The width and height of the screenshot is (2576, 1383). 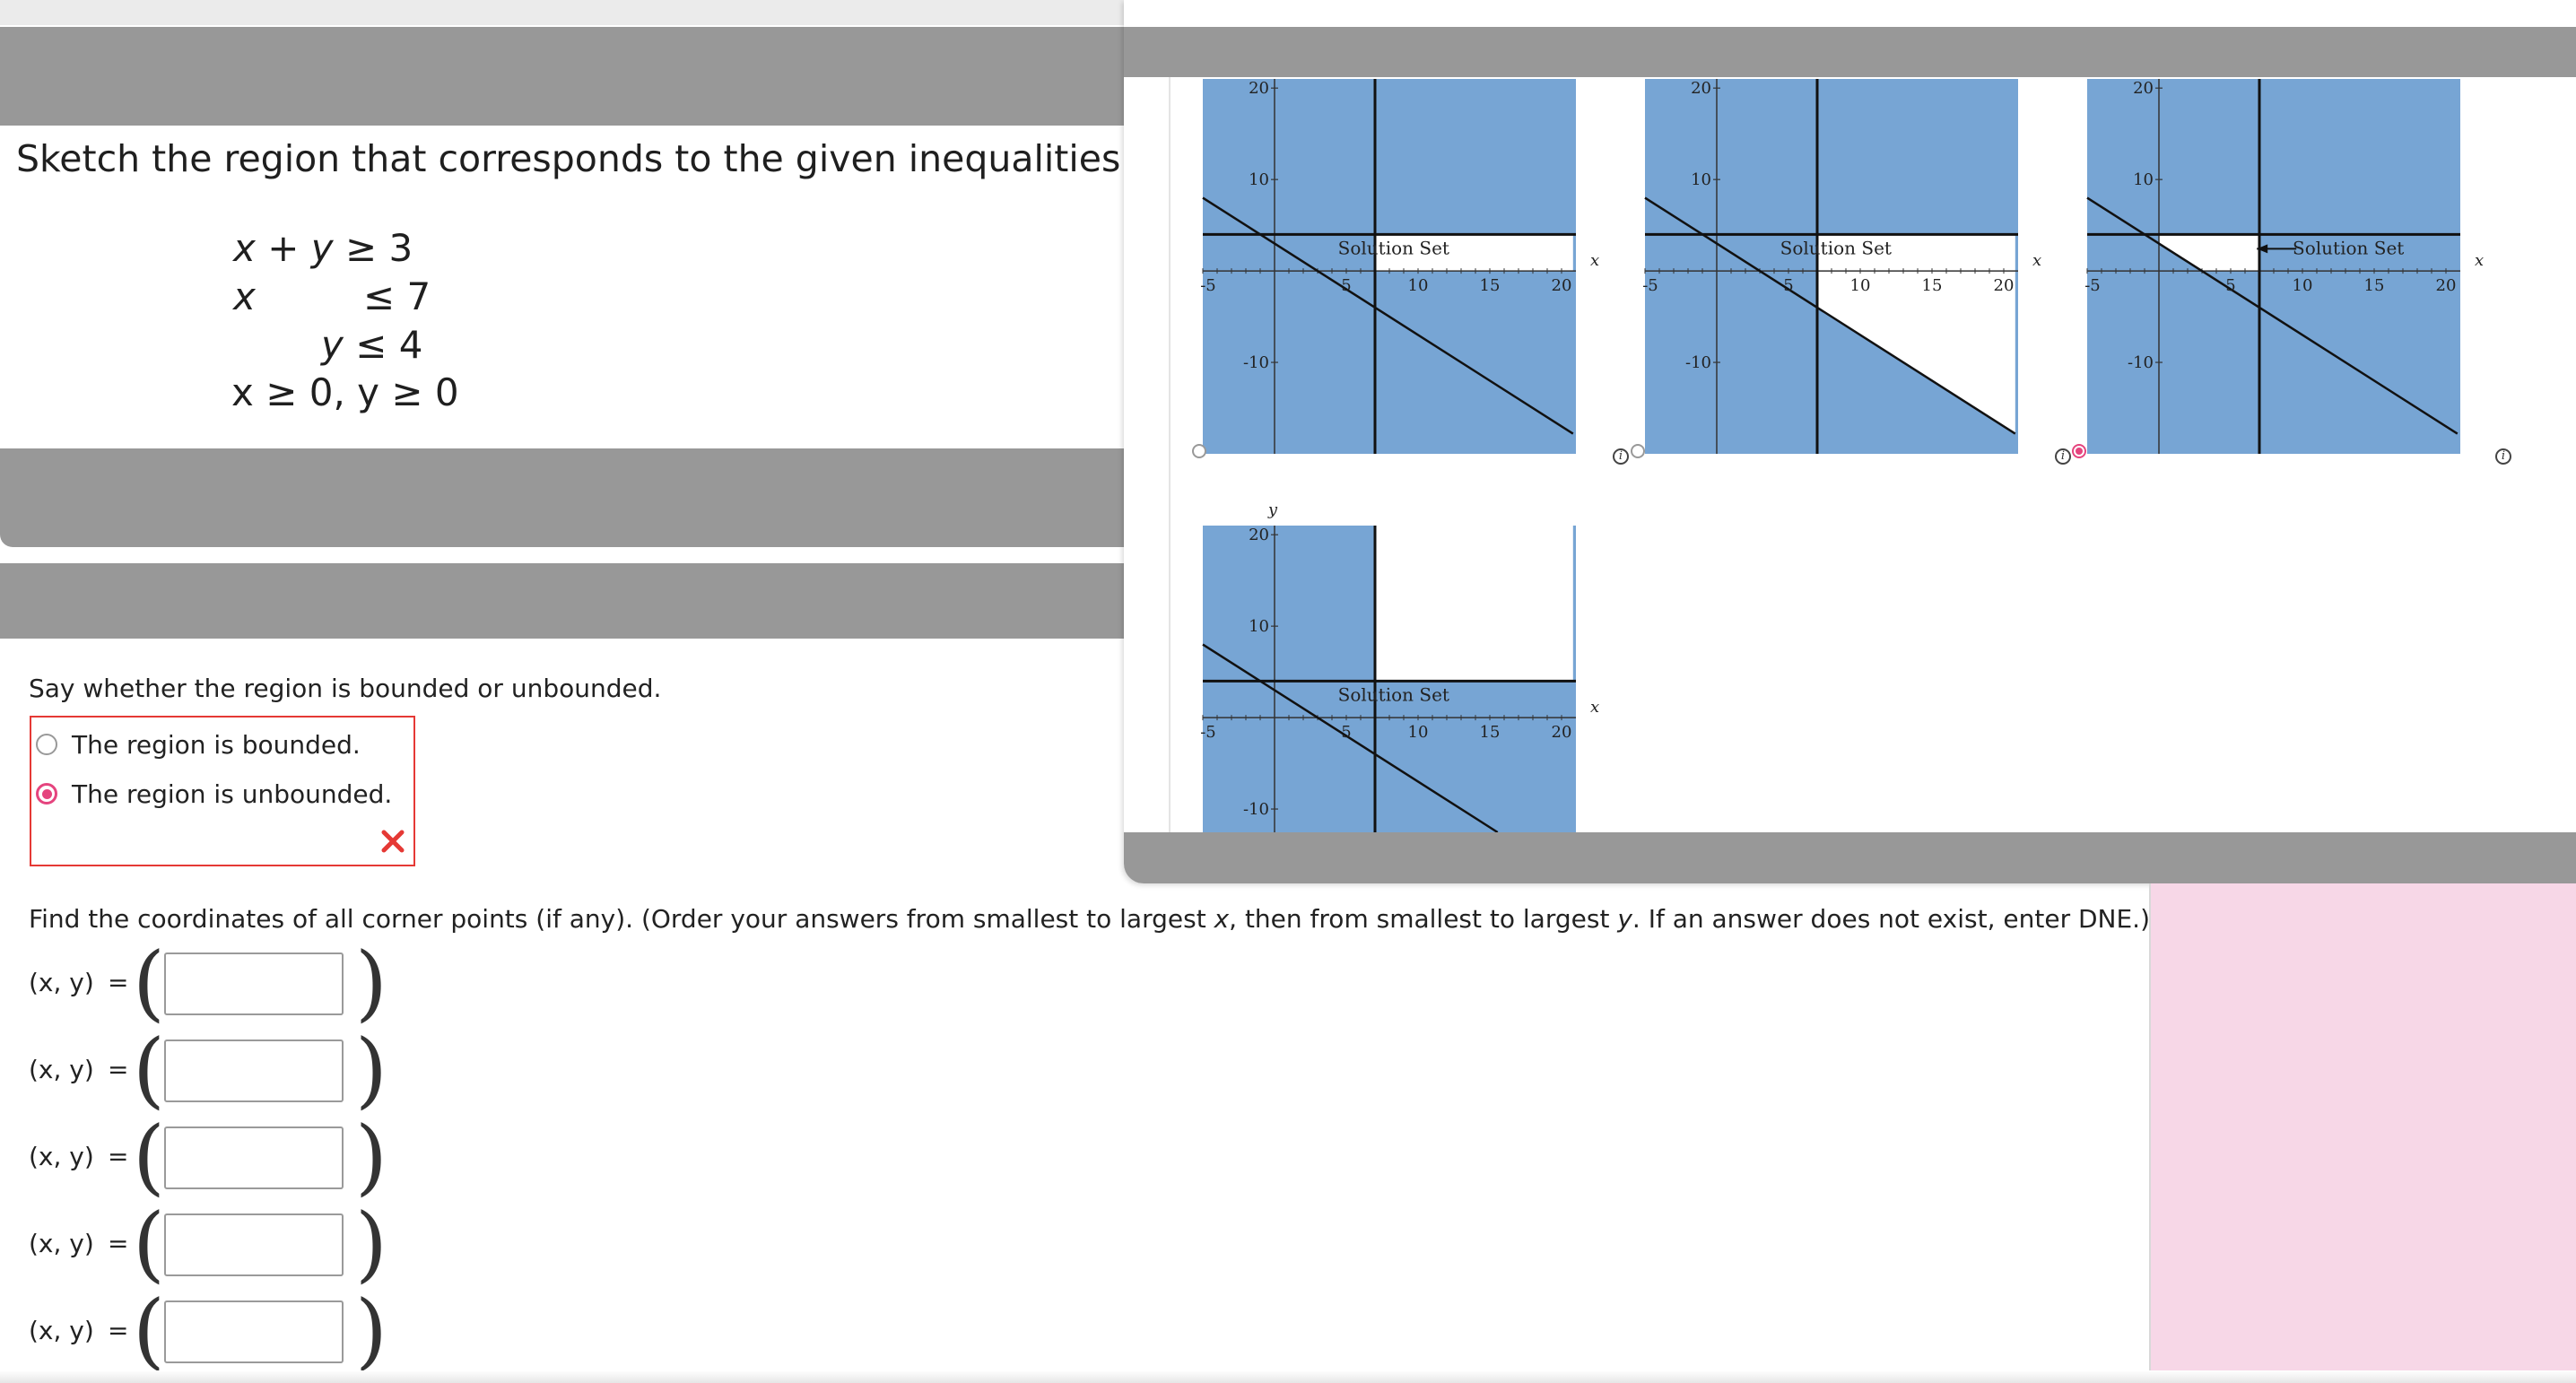 What do you see at coordinates (2363, 1133) in the screenshot?
I see `side-area` at bounding box center [2363, 1133].